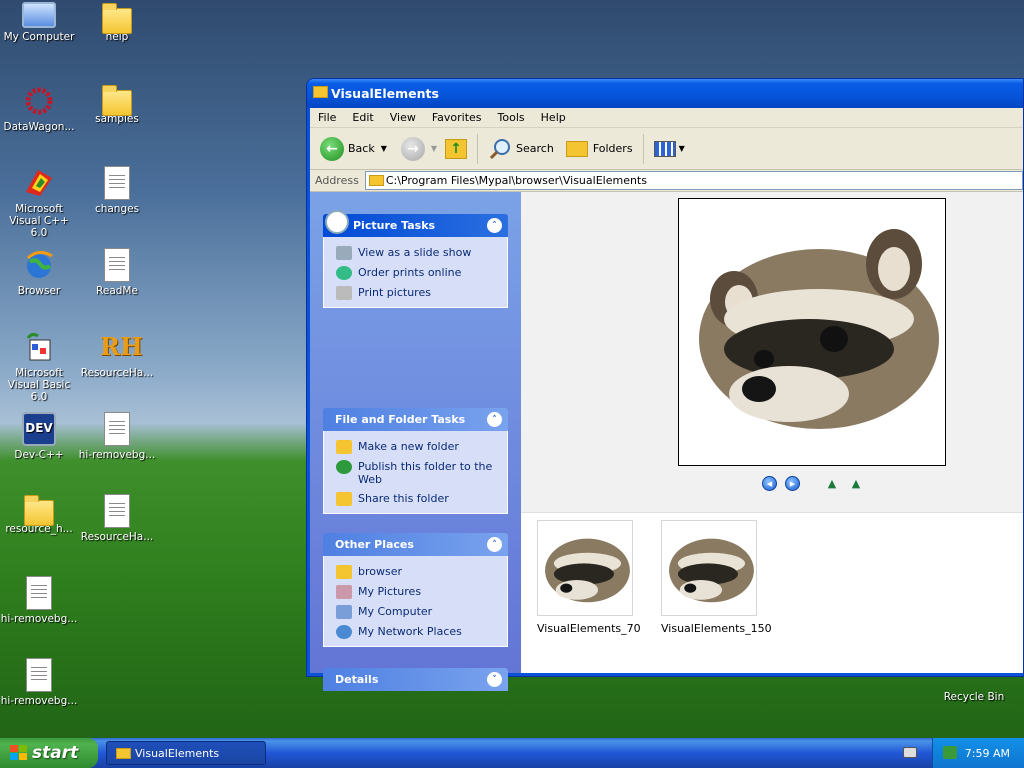 The height and width of the screenshot is (768, 1024). Describe the element at coordinates (415, 473) in the screenshot. I see `task-publish-web: Publish this folder to the Web` at that location.